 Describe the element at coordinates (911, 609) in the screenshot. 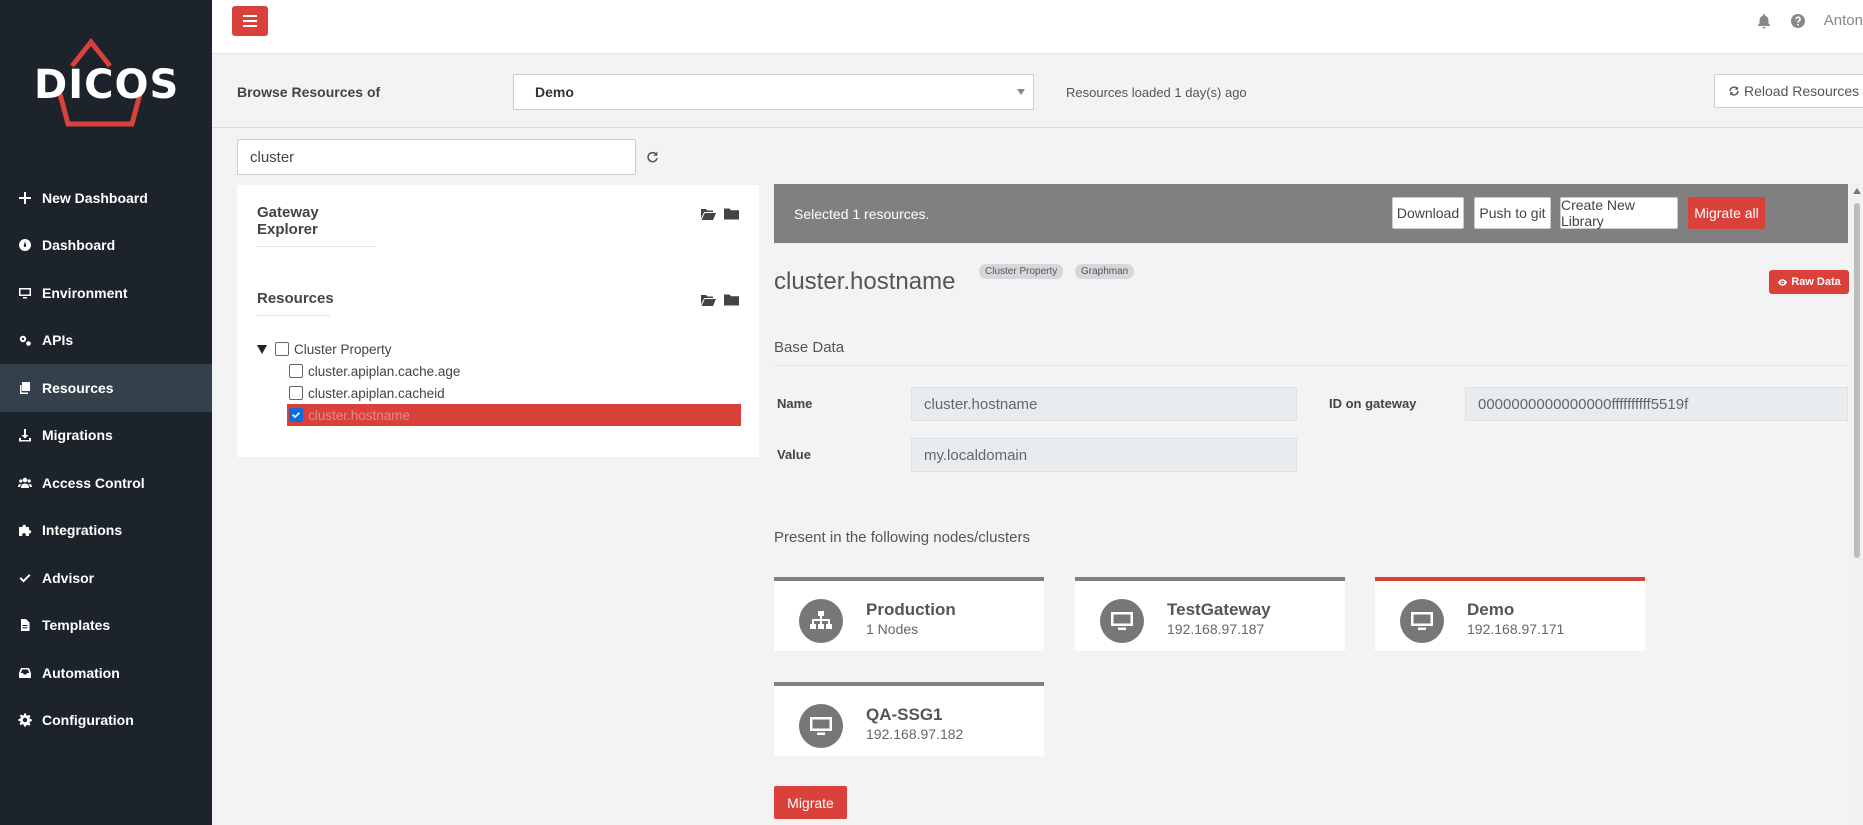

I see `node-name: Production` at that location.